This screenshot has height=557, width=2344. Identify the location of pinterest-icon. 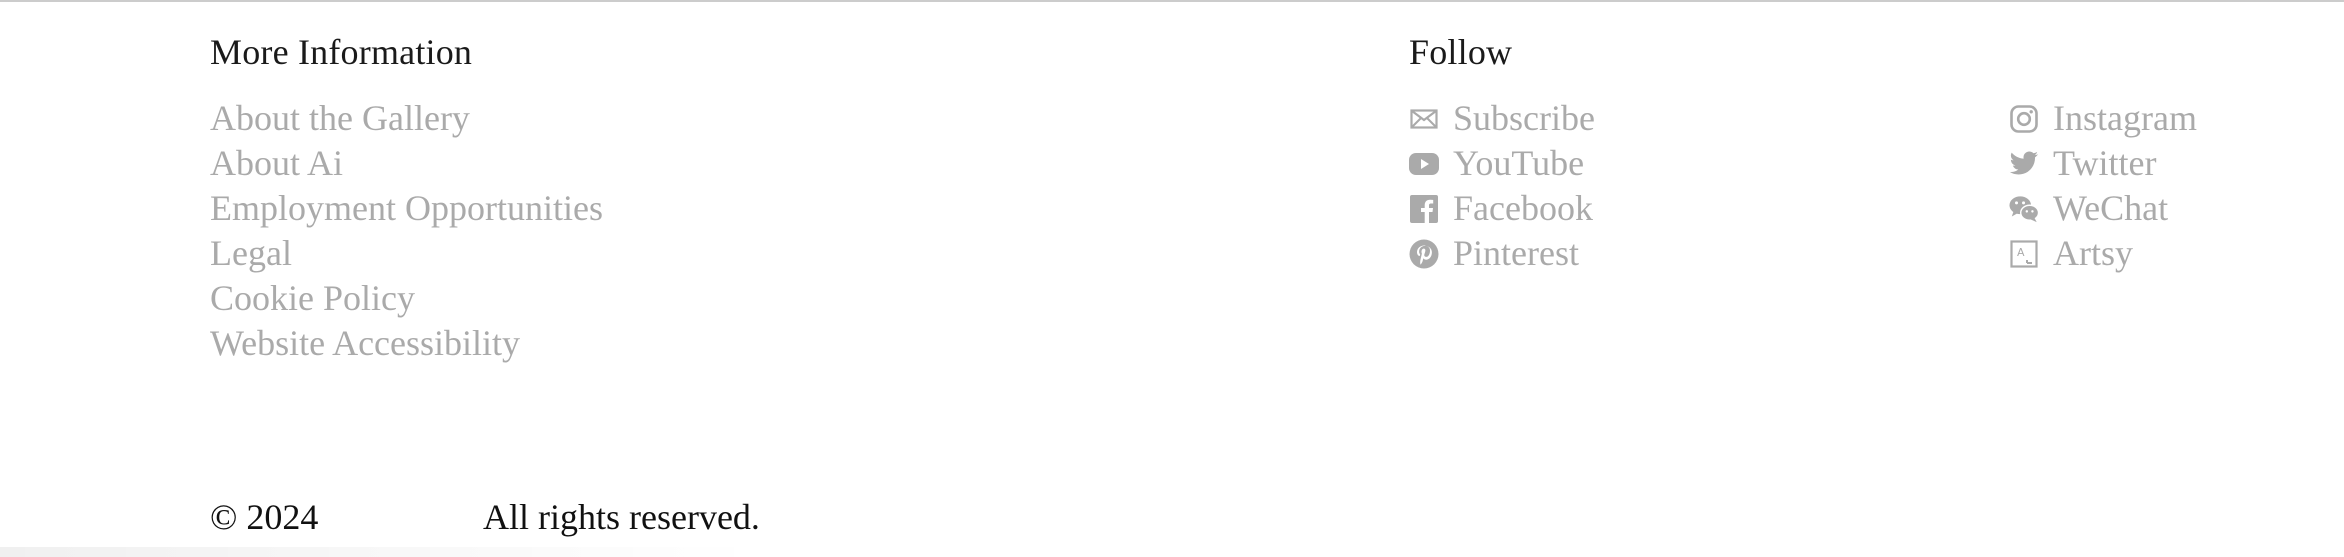
(1424, 254).